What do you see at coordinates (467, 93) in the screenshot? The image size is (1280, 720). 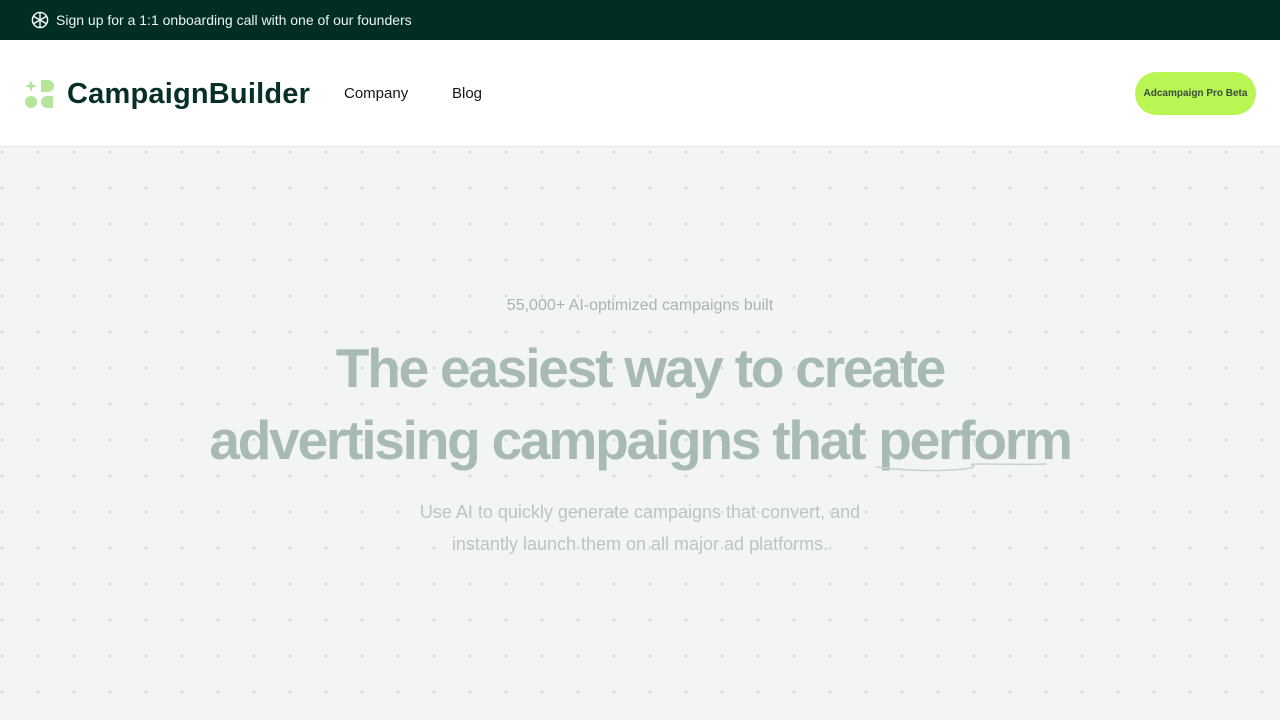 I see `nav-blog: Blog` at bounding box center [467, 93].